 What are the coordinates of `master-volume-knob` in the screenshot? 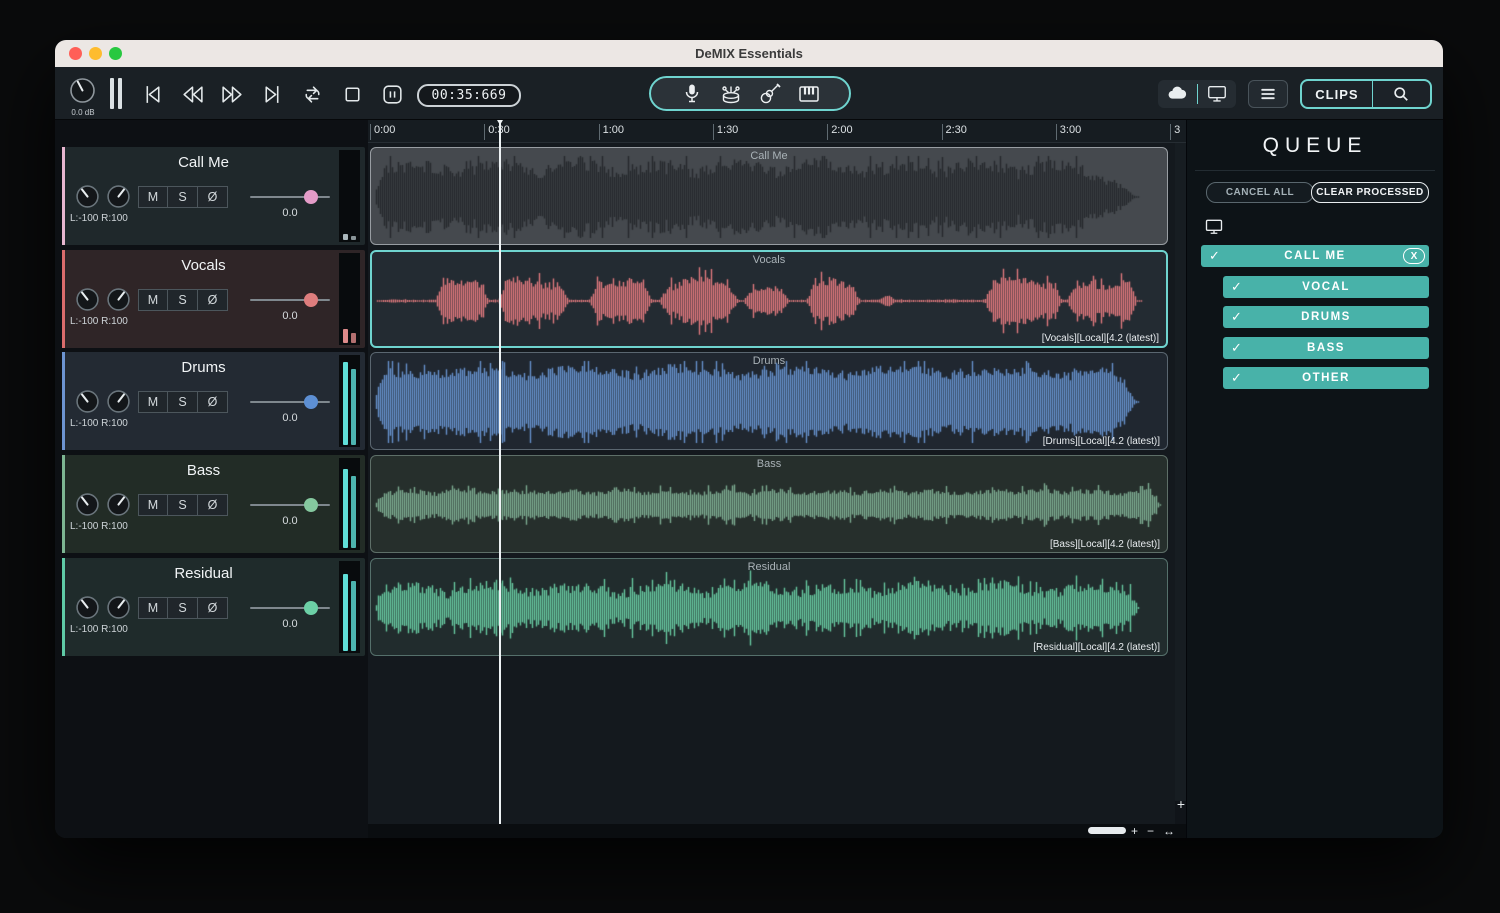 It's located at (82, 90).